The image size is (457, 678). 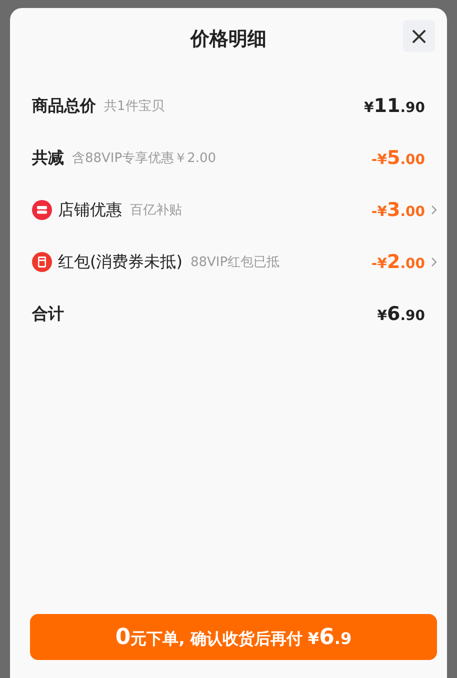 I want to click on price-amount: -¥2.00, so click(x=398, y=262).